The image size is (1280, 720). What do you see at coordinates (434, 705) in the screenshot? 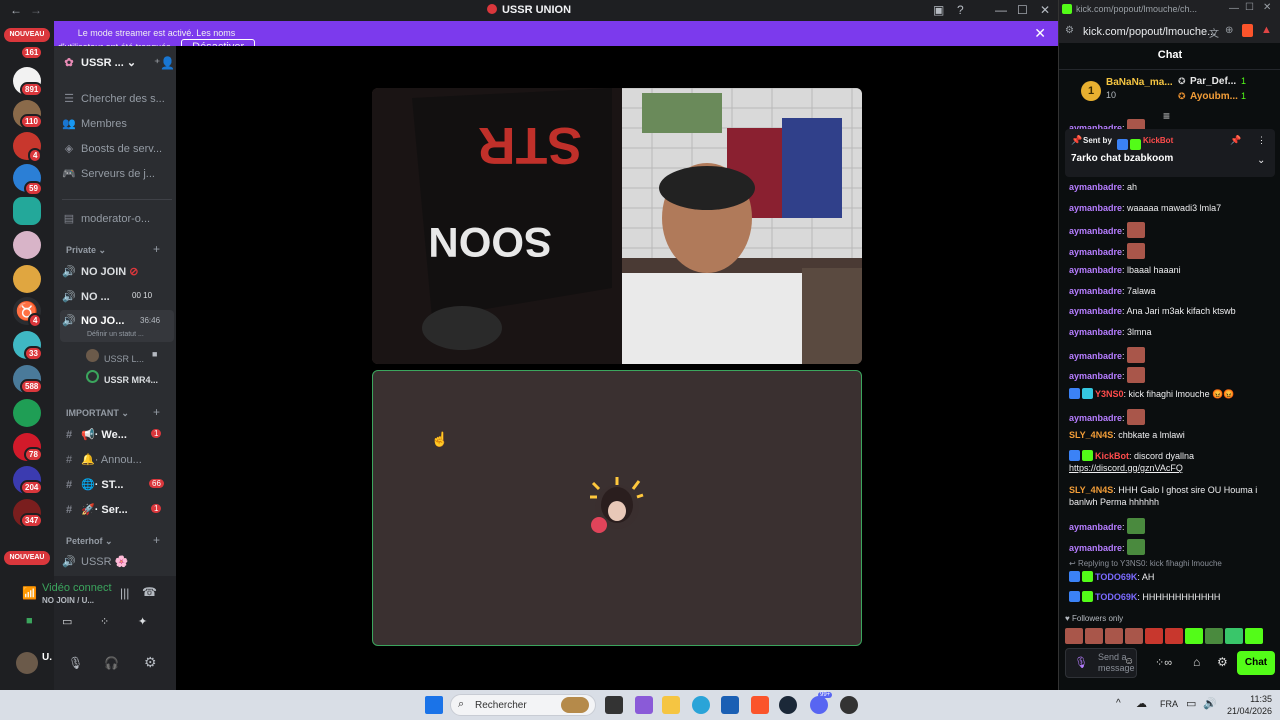
I see `windows-start-icon` at bounding box center [434, 705].